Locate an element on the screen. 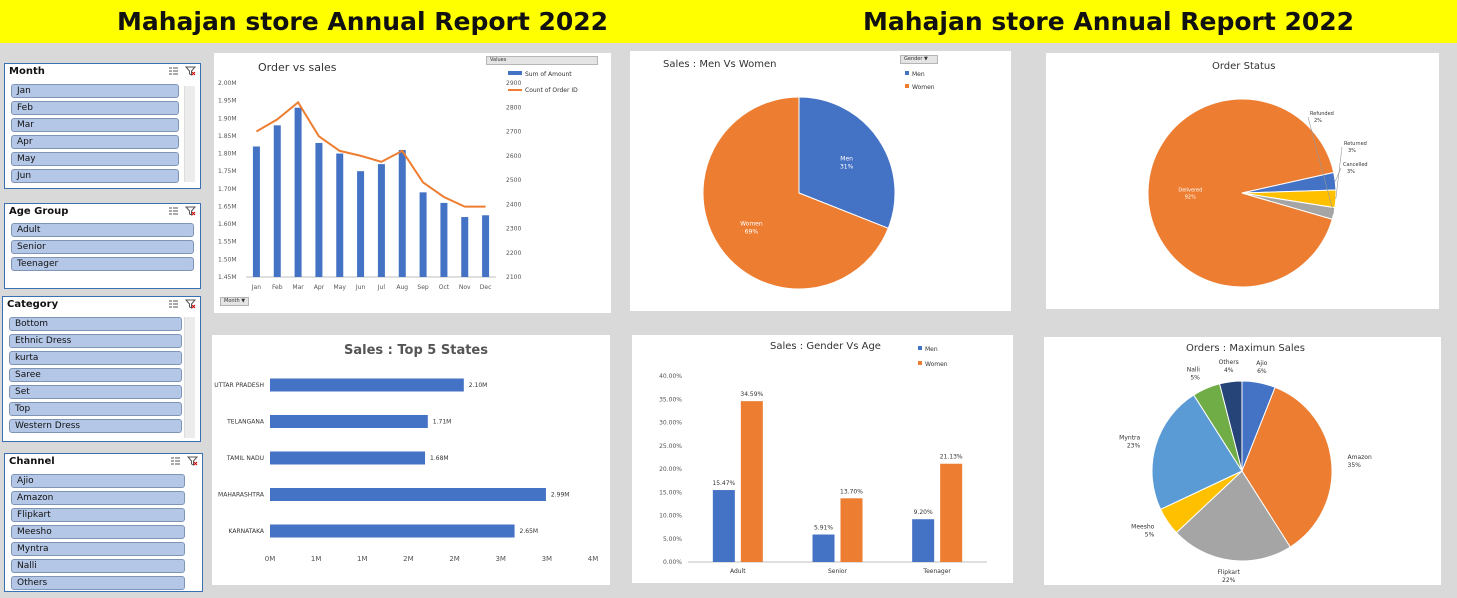  channel-slicer-title: Channel is located at coordinates (32, 461).